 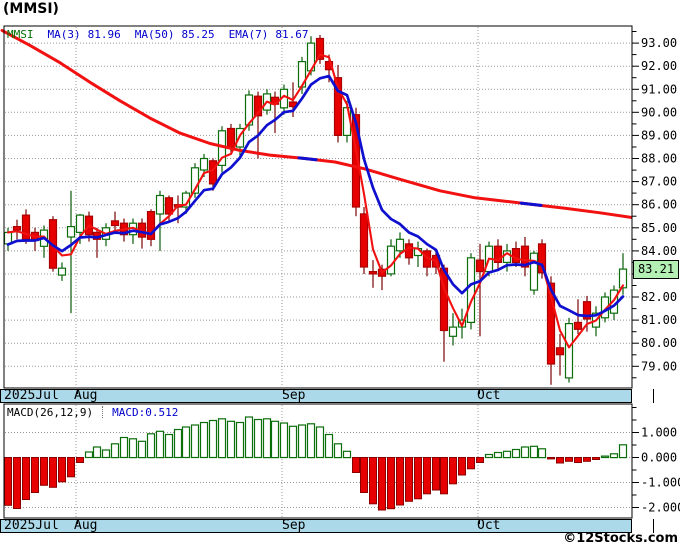 I want to click on price-axis-label: 89.00, so click(x=659, y=135).